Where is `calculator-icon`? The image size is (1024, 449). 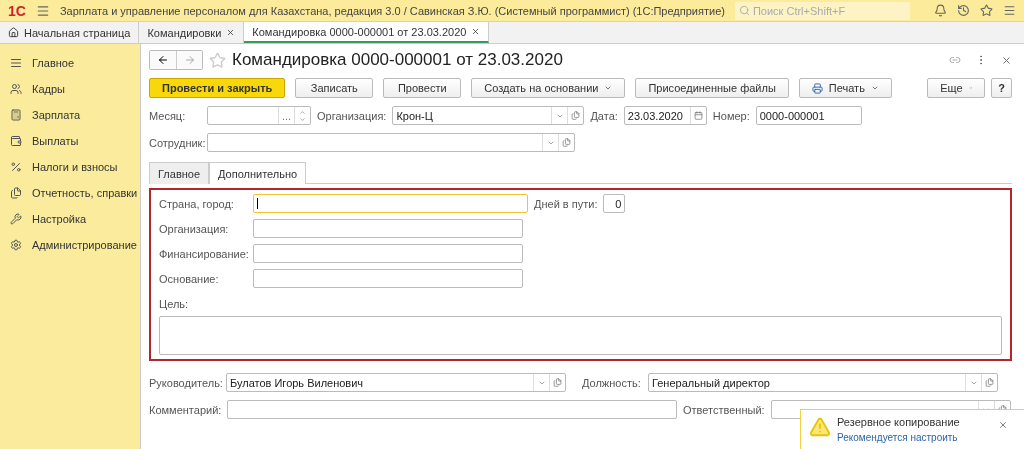
calculator-icon is located at coordinates (16, 115).